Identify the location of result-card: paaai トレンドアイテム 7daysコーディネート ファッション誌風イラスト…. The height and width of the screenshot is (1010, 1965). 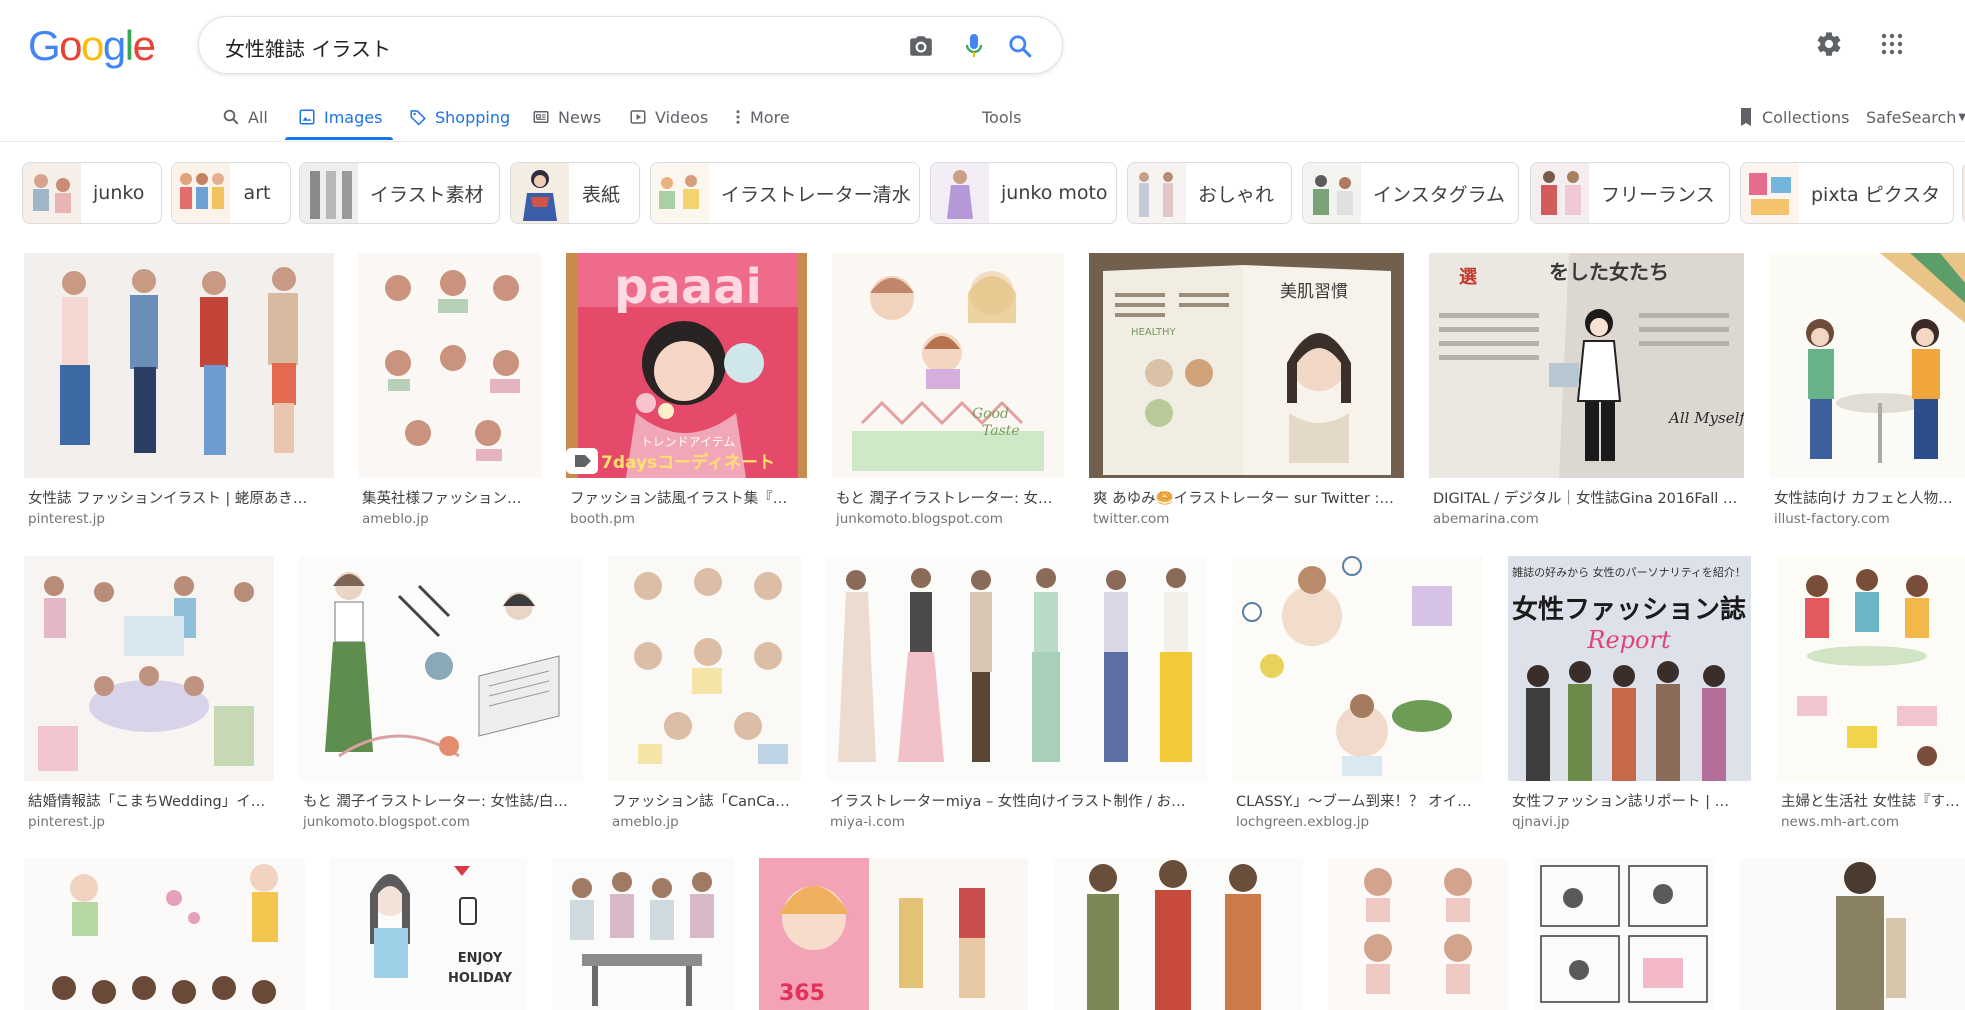
(686, 393).